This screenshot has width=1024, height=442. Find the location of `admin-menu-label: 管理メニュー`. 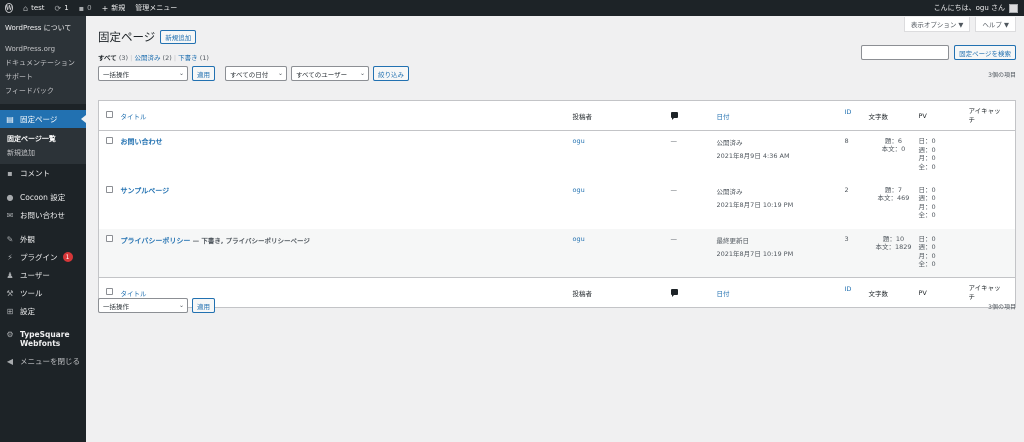

admin-menu-label: 管理メニュー is located at coordinates (156, 8).